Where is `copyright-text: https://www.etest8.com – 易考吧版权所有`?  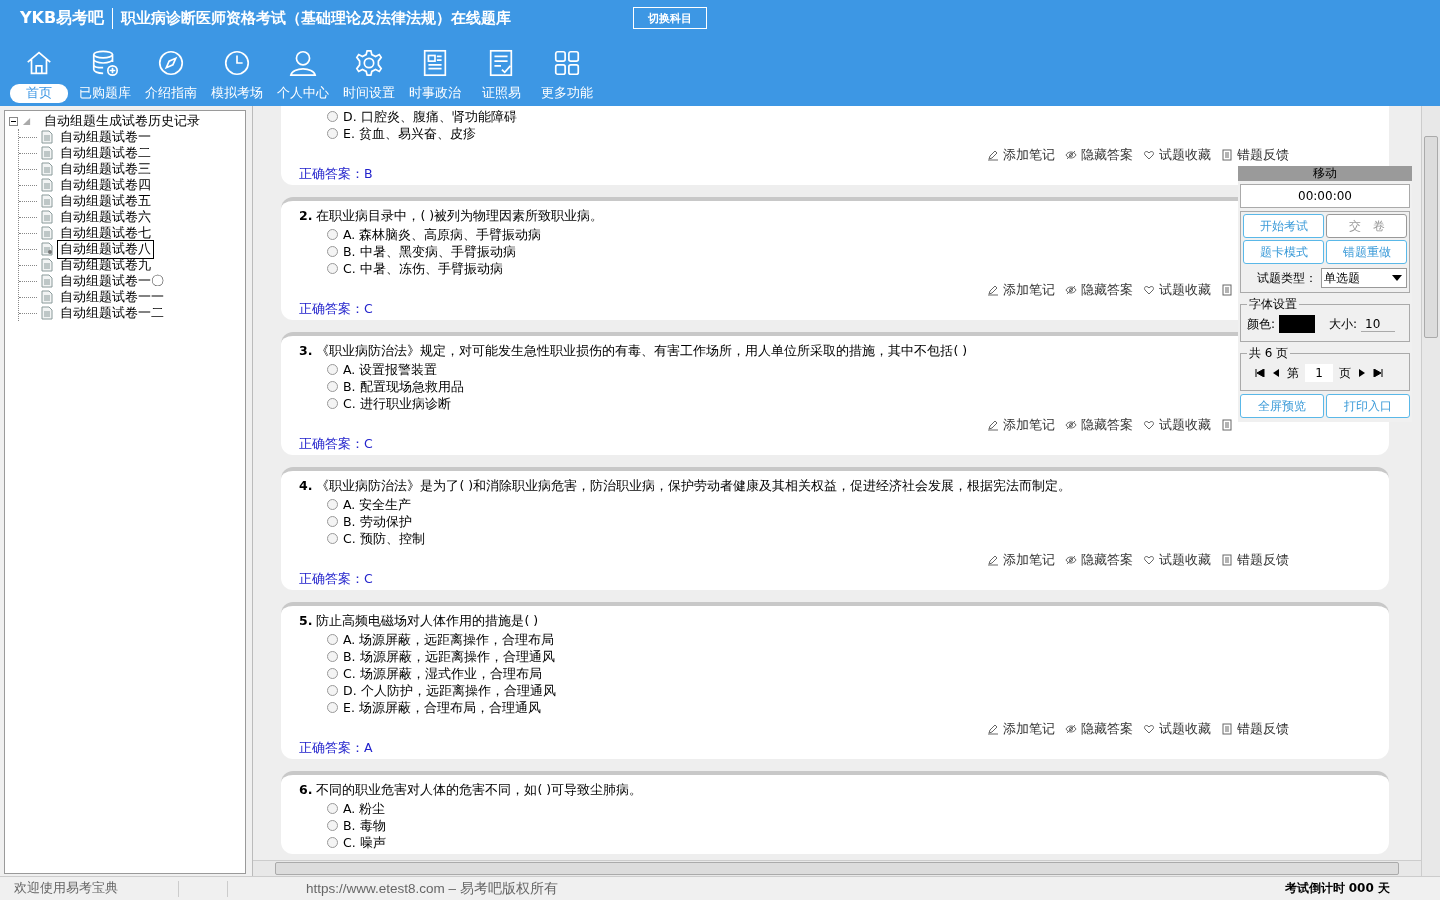
copyright-text: https://www.etest8.com – 易考吧版权所有 is located at coordinates (432, 888).